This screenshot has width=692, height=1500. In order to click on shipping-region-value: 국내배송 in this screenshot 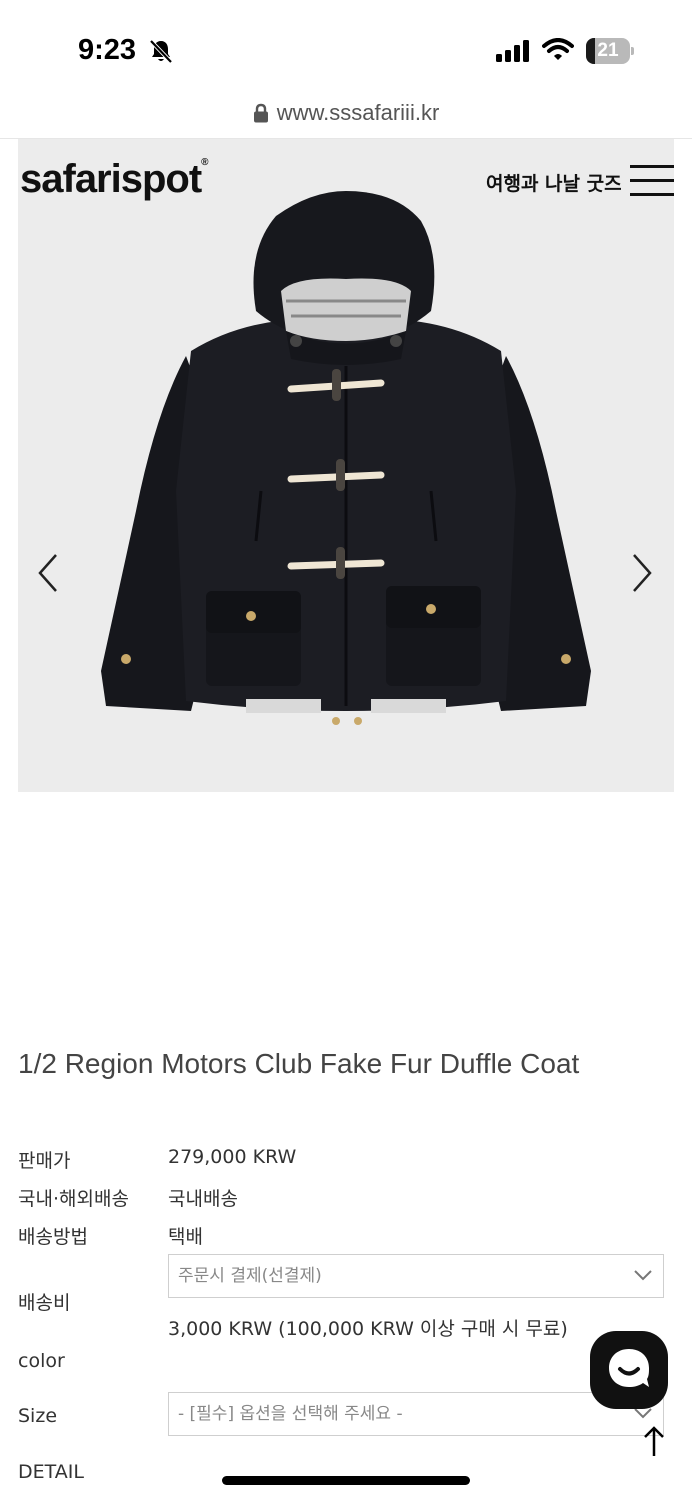, I will do `click(203, 1199)`.